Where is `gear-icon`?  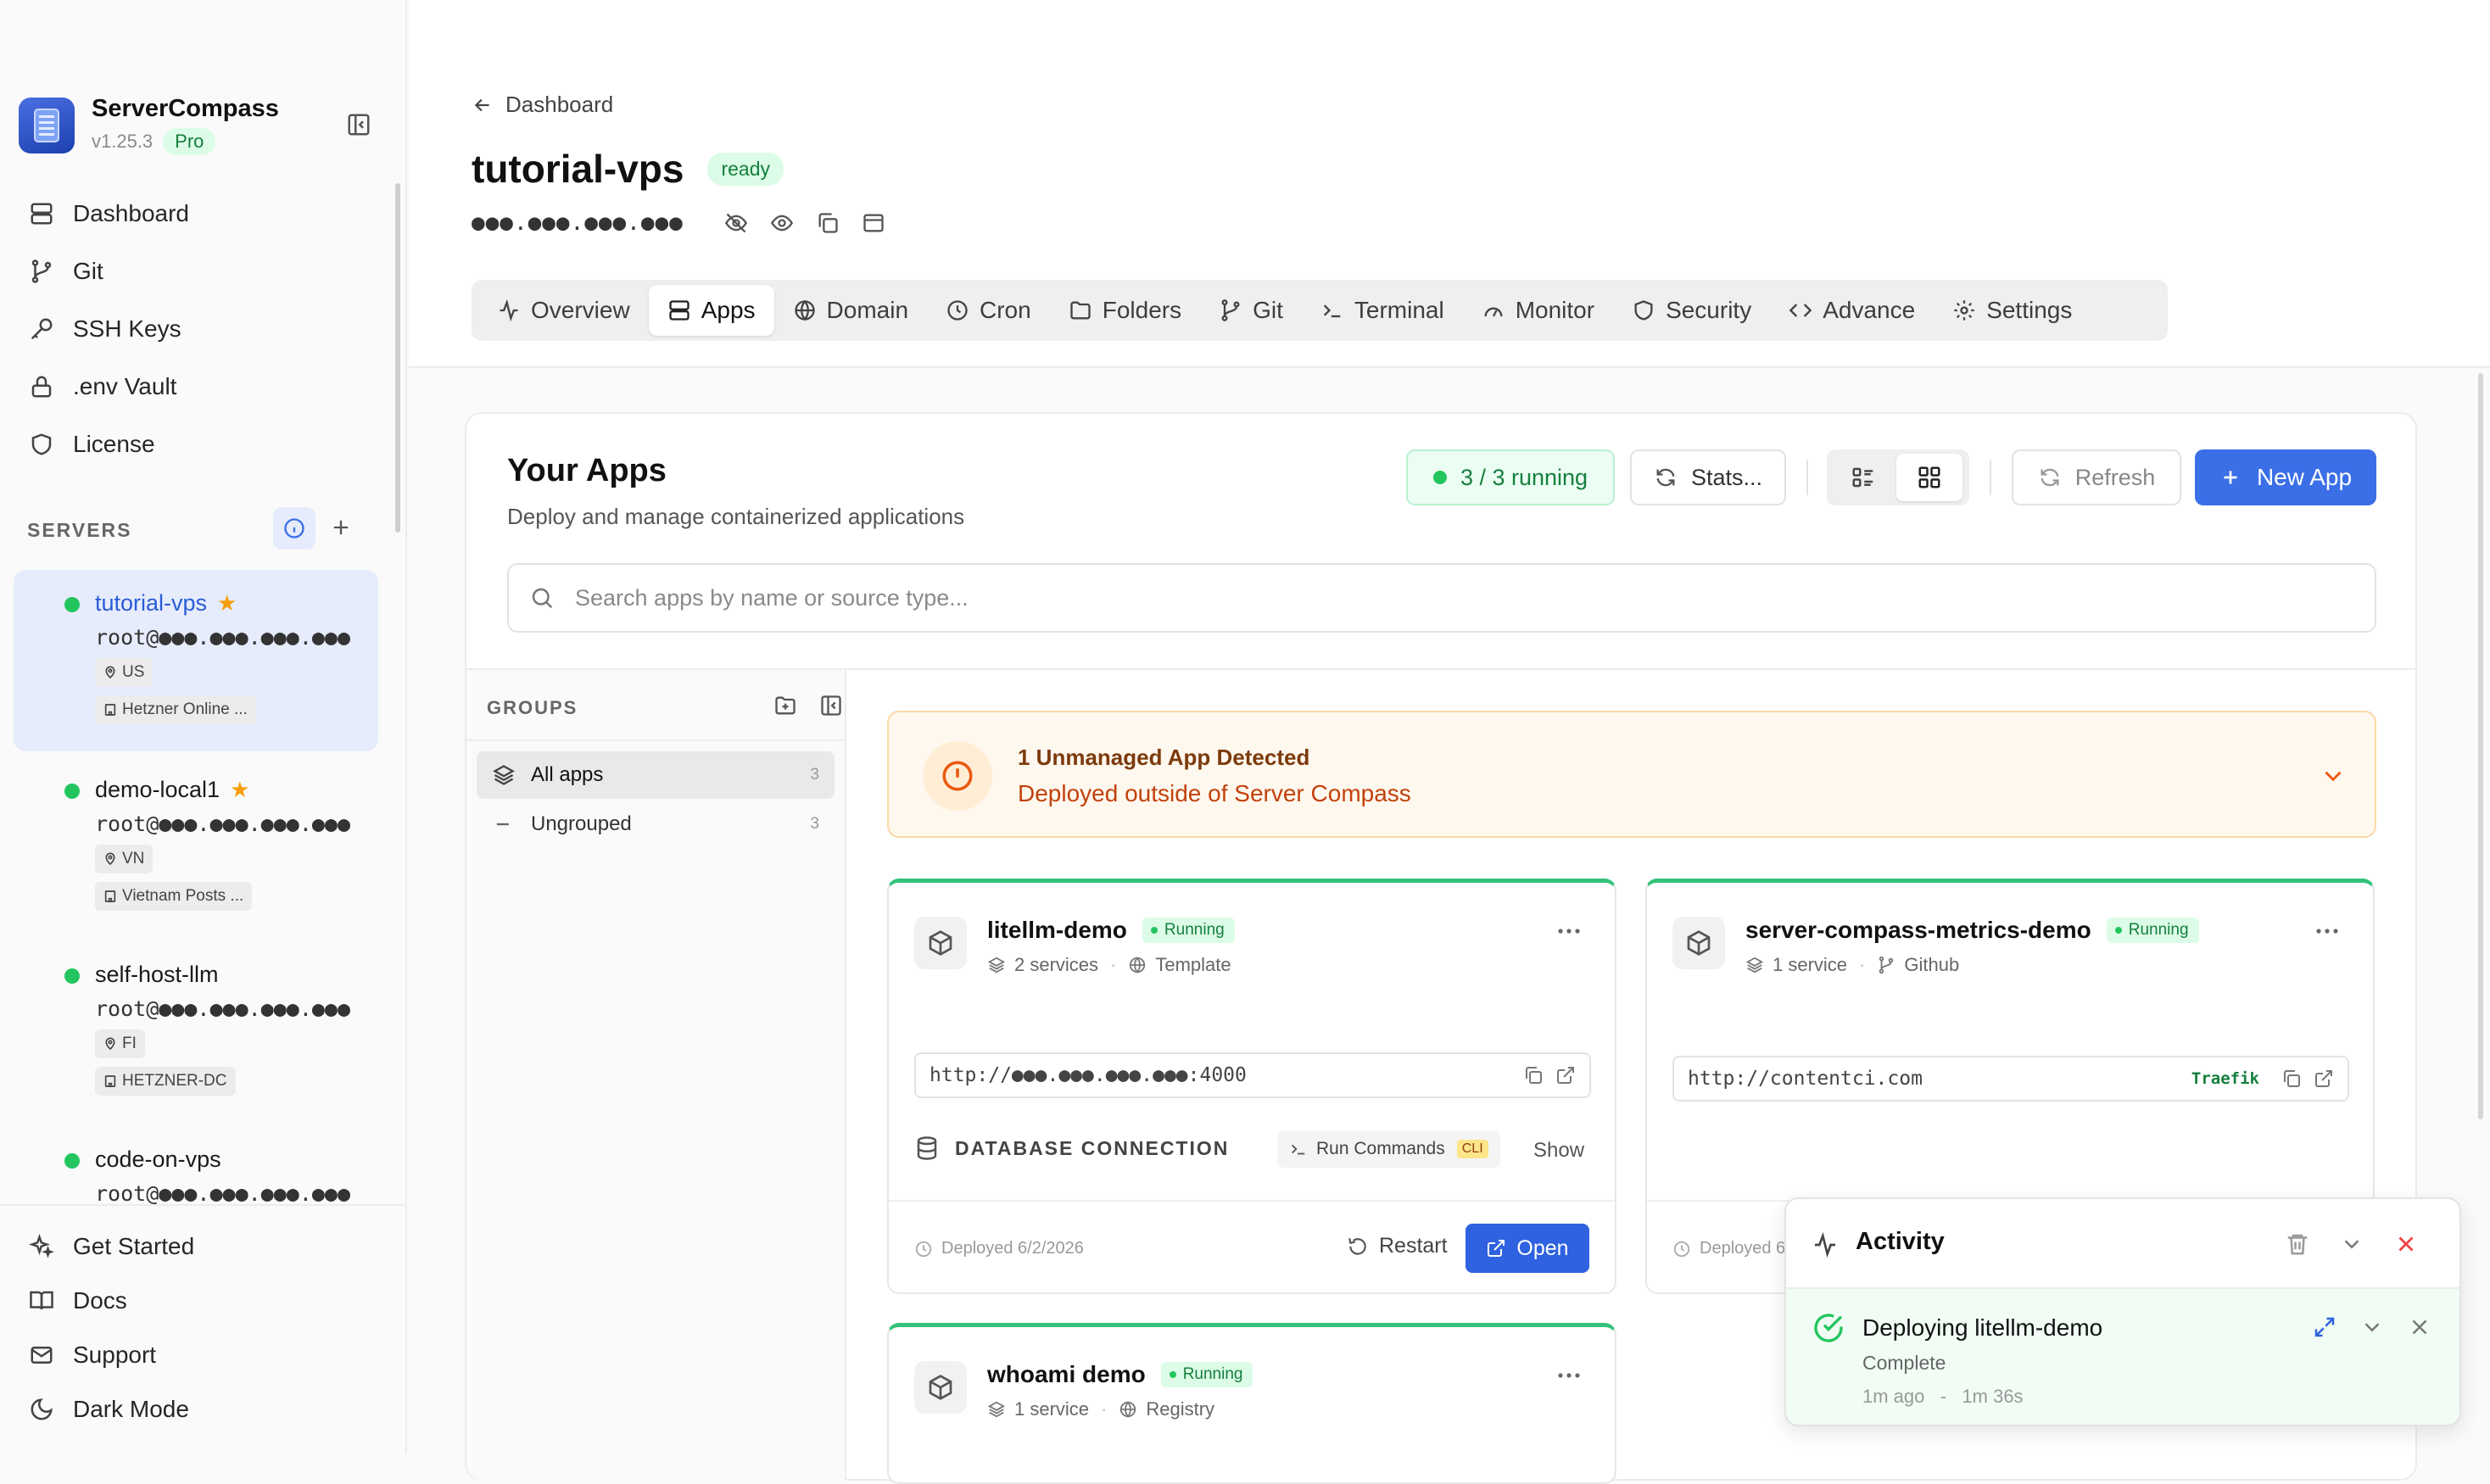 gear-icon is located at coordinates (1964, 310).